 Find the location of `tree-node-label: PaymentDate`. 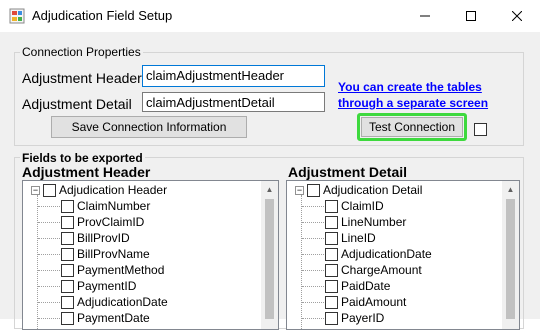

tree-node-label: PaymentDate is located at coordinates (113, 318).